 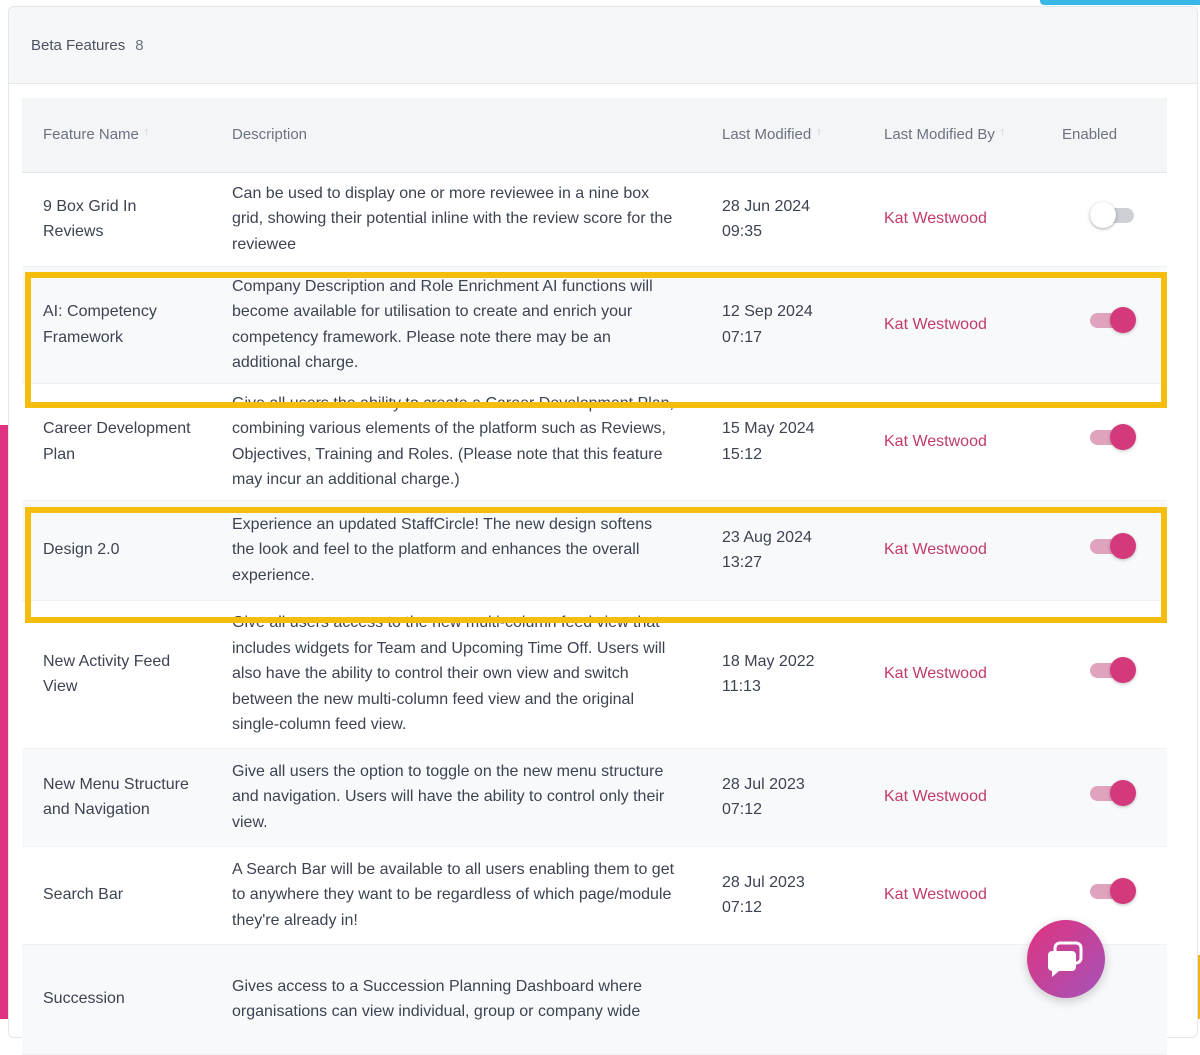 I want to click on col-header-feature-name: Feature Name ↑, so click(x=116, y=135).